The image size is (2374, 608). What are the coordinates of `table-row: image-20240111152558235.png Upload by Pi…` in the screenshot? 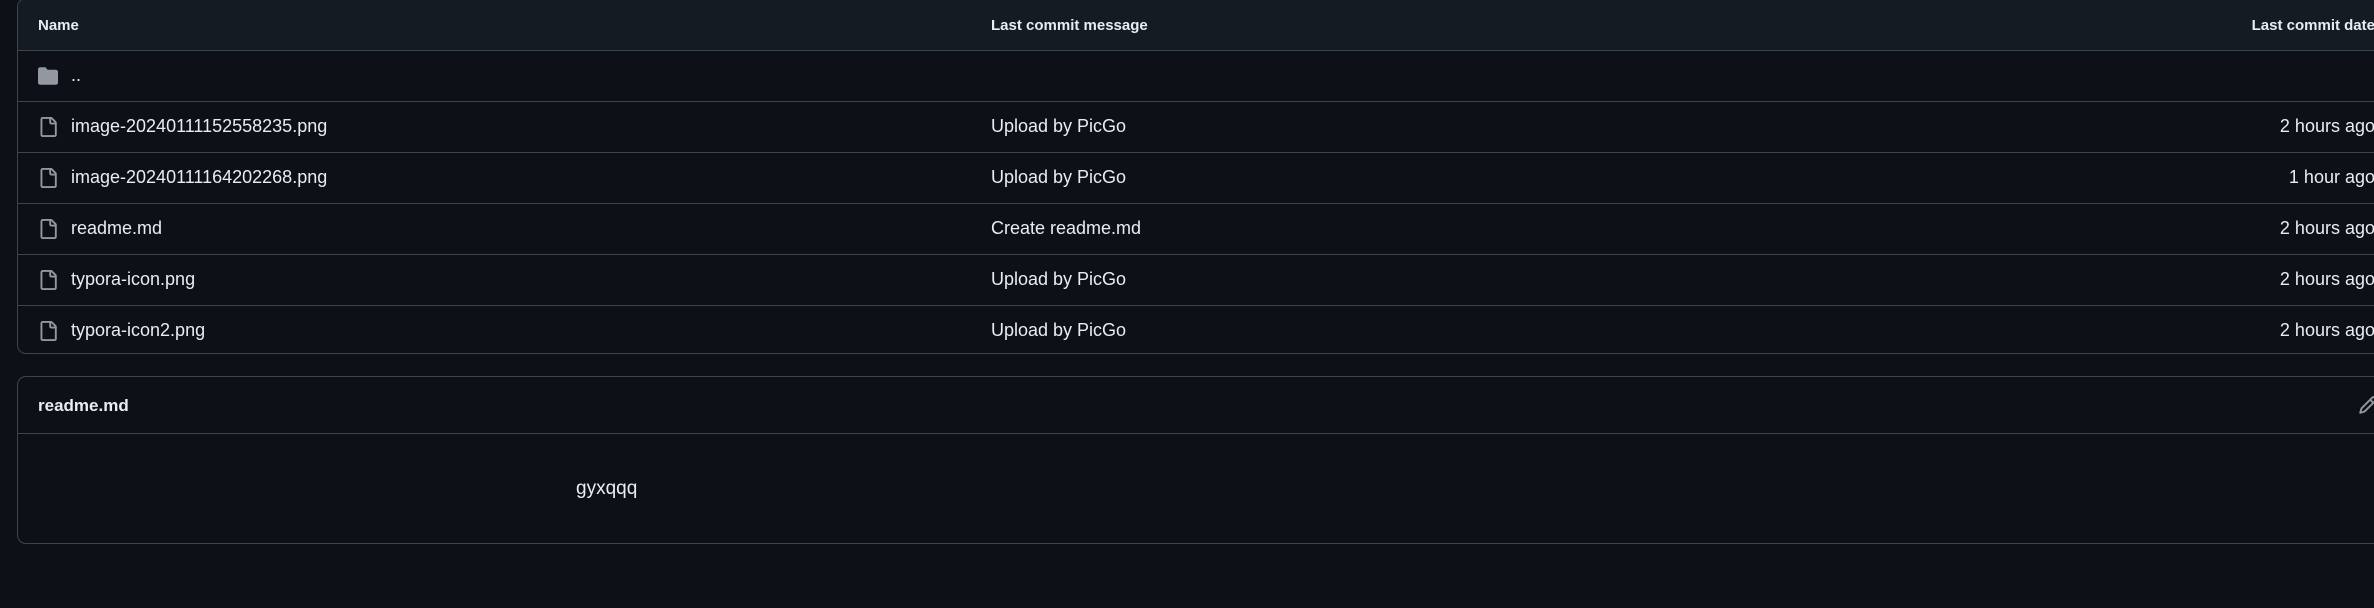 It's located at (1196, 127).